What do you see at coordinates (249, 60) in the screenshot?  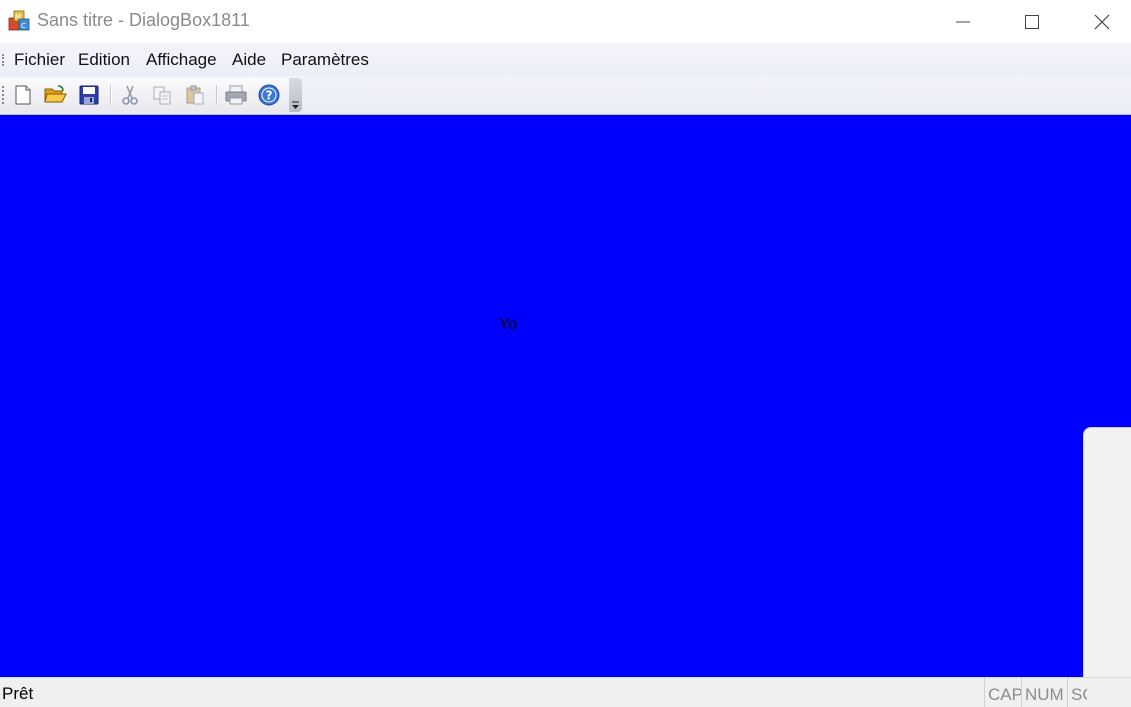 I see `menu-aide: Aide` at bounding box center [249, 60].